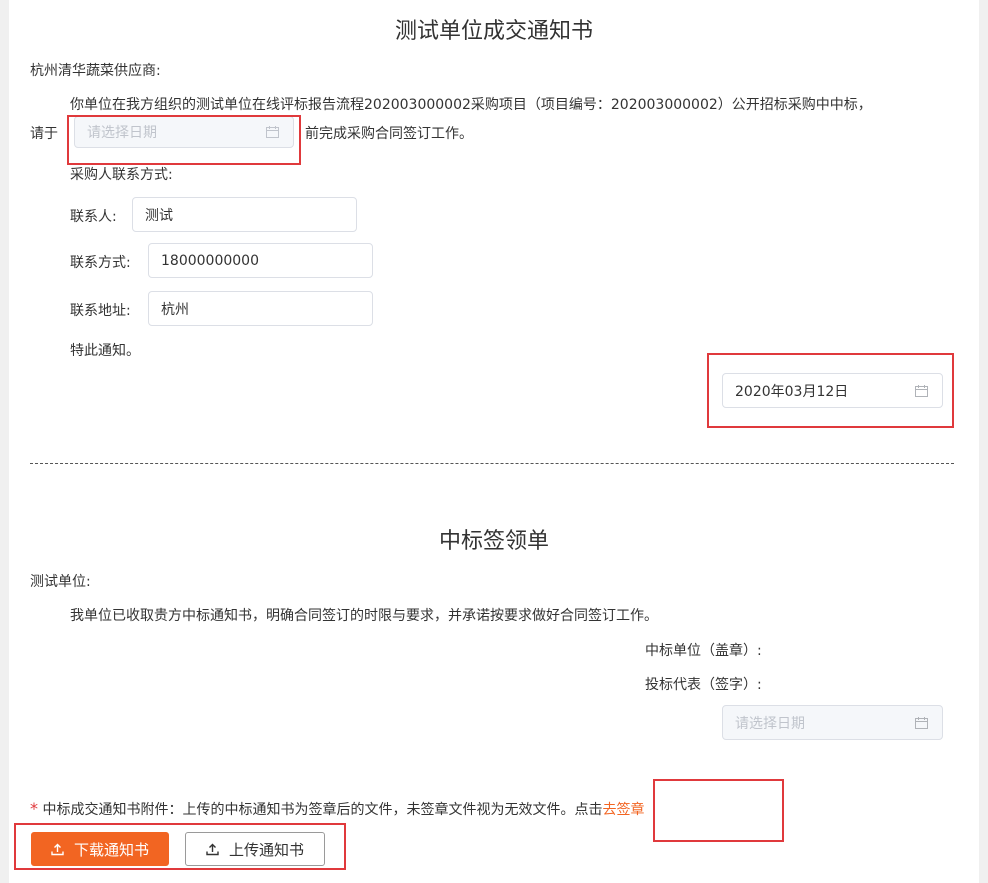 This screenshot has height=883, width=988. I want to click on contact-phone-value: 18000000000, so click(210, 260).